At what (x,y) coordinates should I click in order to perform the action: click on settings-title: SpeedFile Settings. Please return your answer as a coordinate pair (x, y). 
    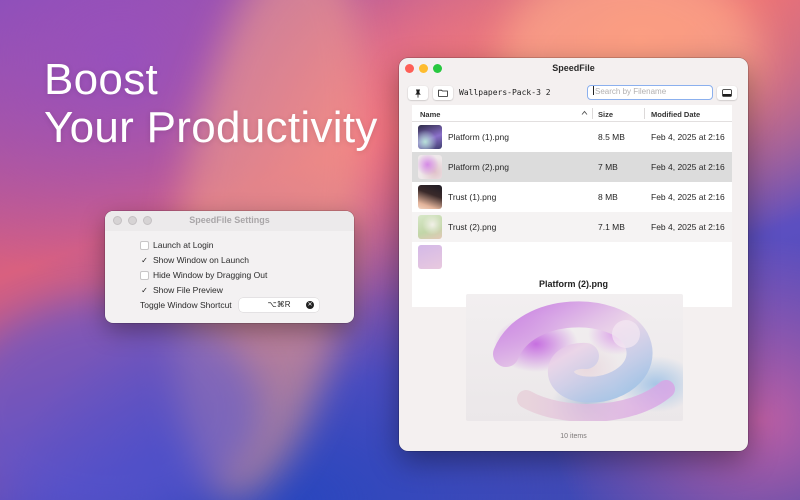
    Looking at the image, I should click on (229, 220).